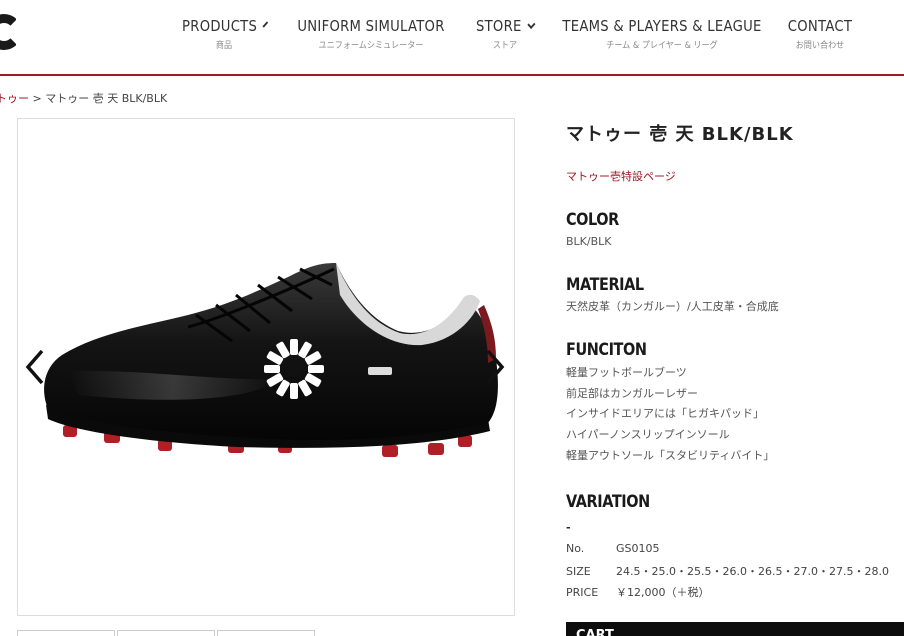  I want to click on spec-key: SIZE, so click(578, 571).